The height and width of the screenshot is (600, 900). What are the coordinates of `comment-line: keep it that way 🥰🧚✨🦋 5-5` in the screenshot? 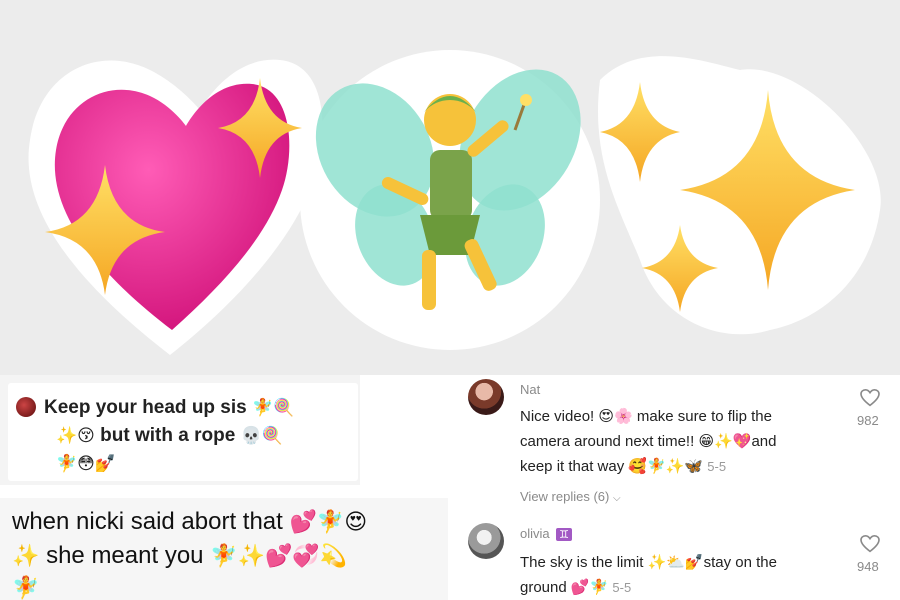 It's located at (623, 466).